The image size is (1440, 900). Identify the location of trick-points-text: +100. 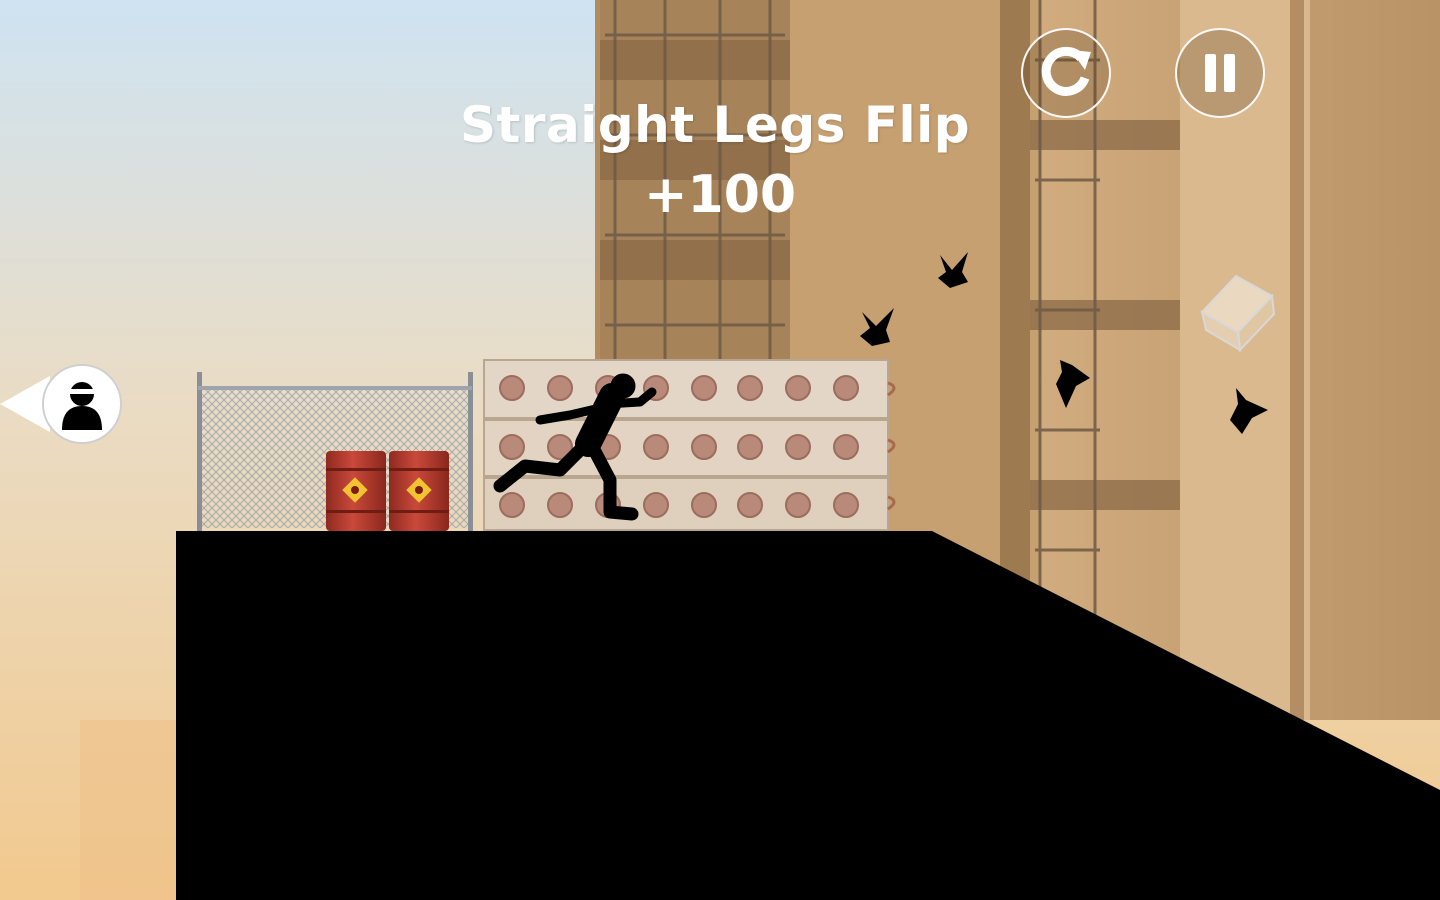
(720, 195).